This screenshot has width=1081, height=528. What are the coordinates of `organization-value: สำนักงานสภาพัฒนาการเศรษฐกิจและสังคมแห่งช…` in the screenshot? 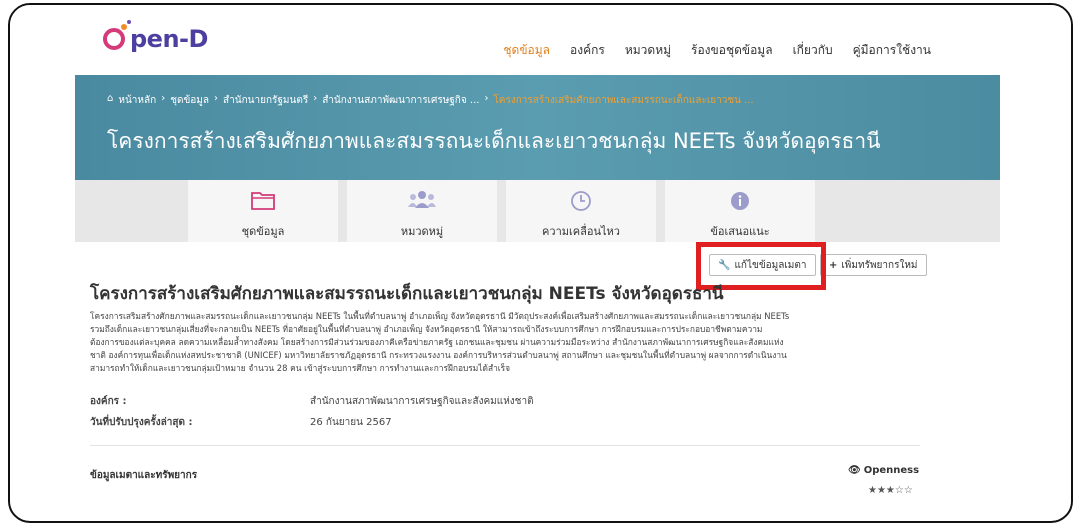 It's located at (422, 401).